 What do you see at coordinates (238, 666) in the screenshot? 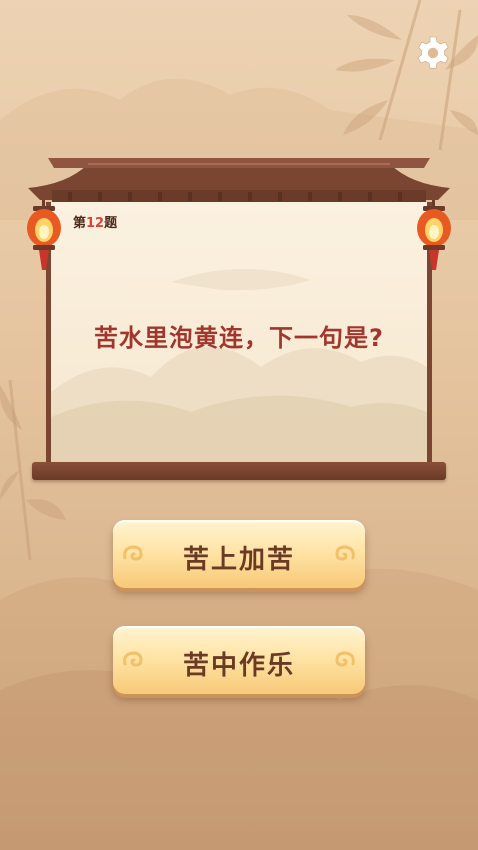
I see `answer-label-2: 苦中作乐` at bounding box center [238, 666].